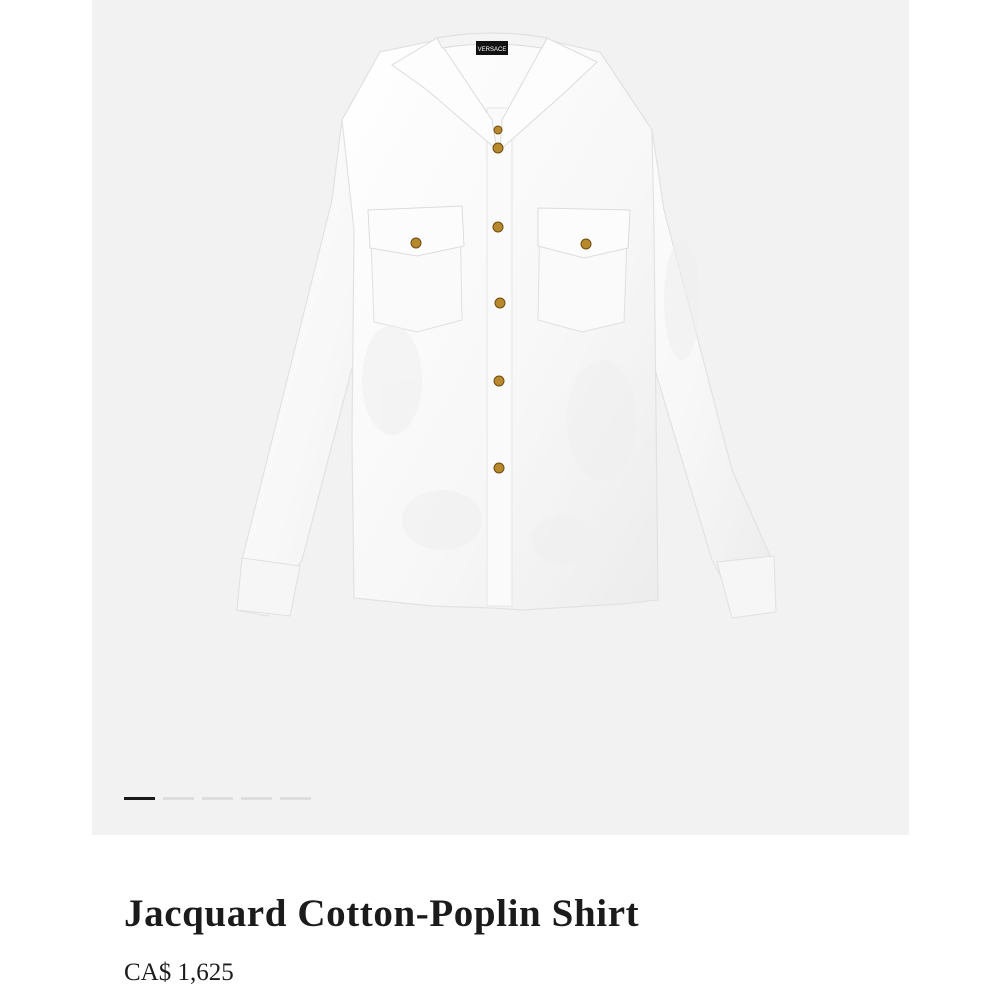  Describe the element at coordinates (179, 972) in the screenshot. I see `product-price: CA$ 1,625` at that location.